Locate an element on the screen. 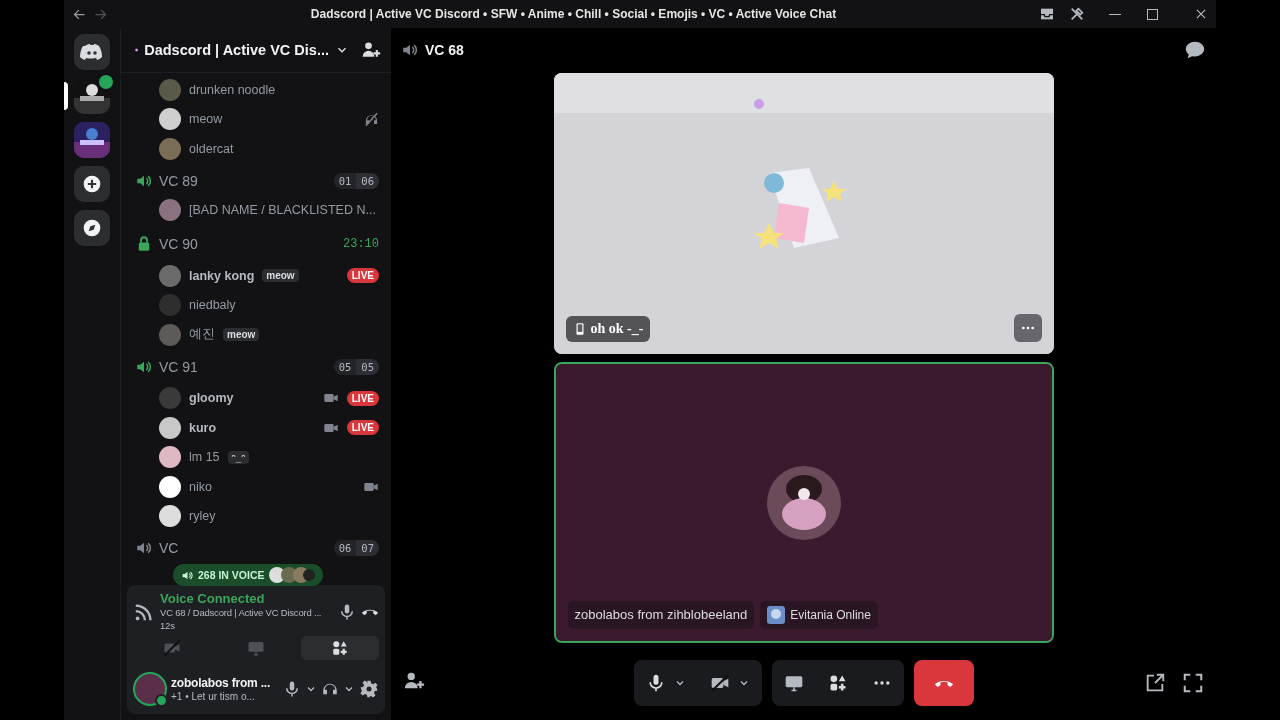 Image resolution: width=1280 pixels, height=720 pixels. member-name: 예진 is located at coordinates (202, 335).